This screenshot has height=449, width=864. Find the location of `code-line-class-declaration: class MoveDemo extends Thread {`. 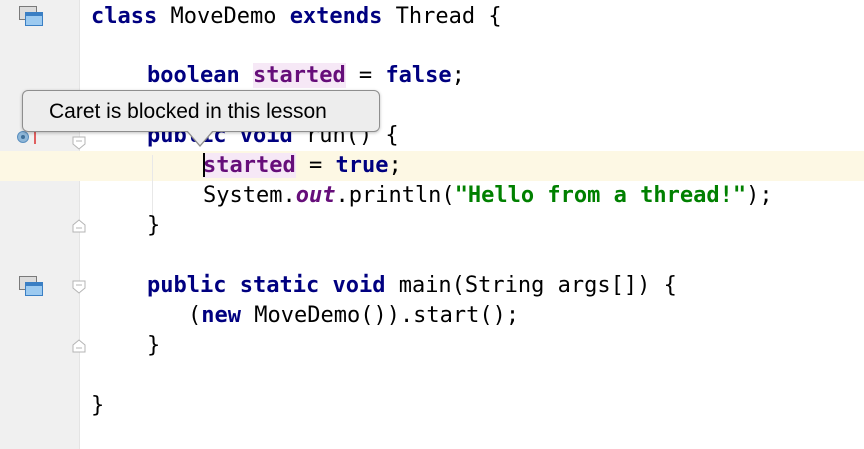

code-line-class-declaration: class MoveDemo extends Thread { is located at coordinates (296, 17).